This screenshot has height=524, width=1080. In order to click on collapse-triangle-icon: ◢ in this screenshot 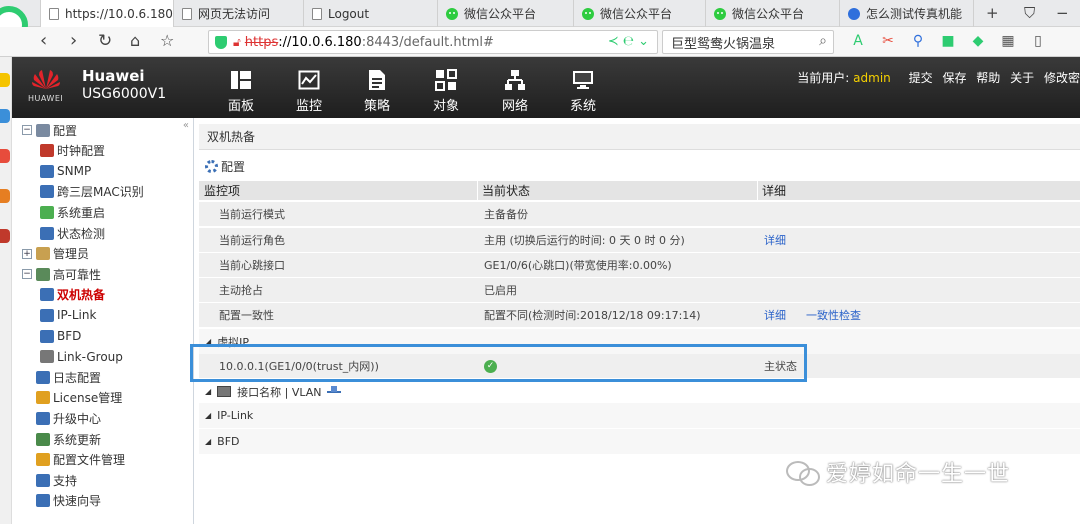, I will do `click(208, 415)`.